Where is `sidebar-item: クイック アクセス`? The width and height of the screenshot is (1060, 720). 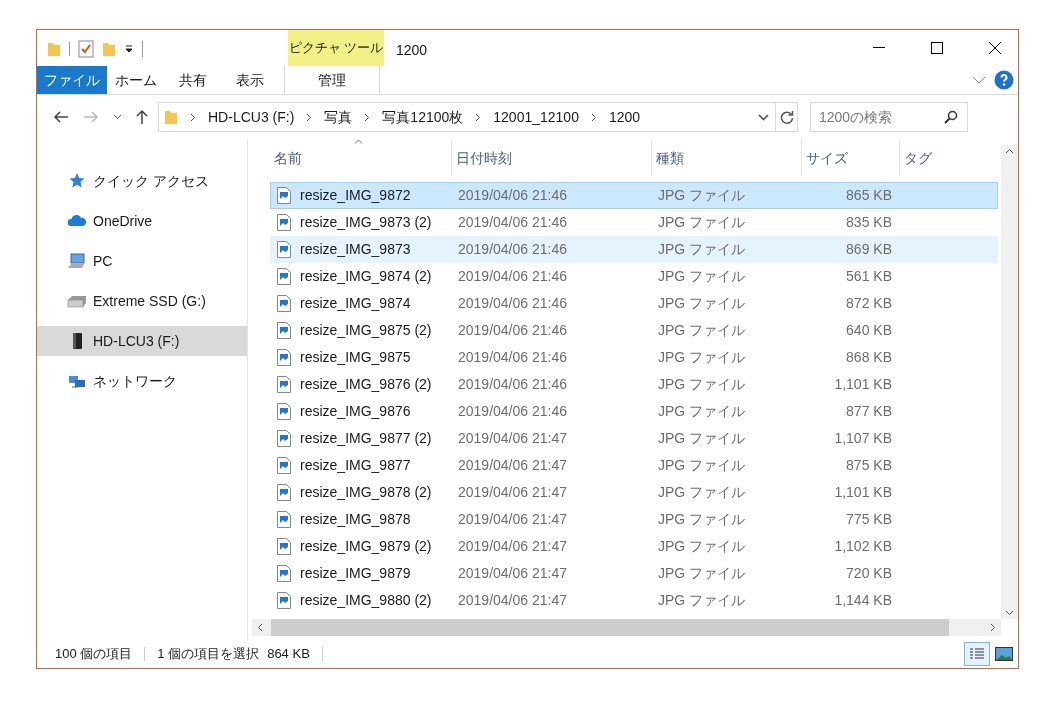
sidebar-item: クイック アクセス is located at coordinates (142, 181).